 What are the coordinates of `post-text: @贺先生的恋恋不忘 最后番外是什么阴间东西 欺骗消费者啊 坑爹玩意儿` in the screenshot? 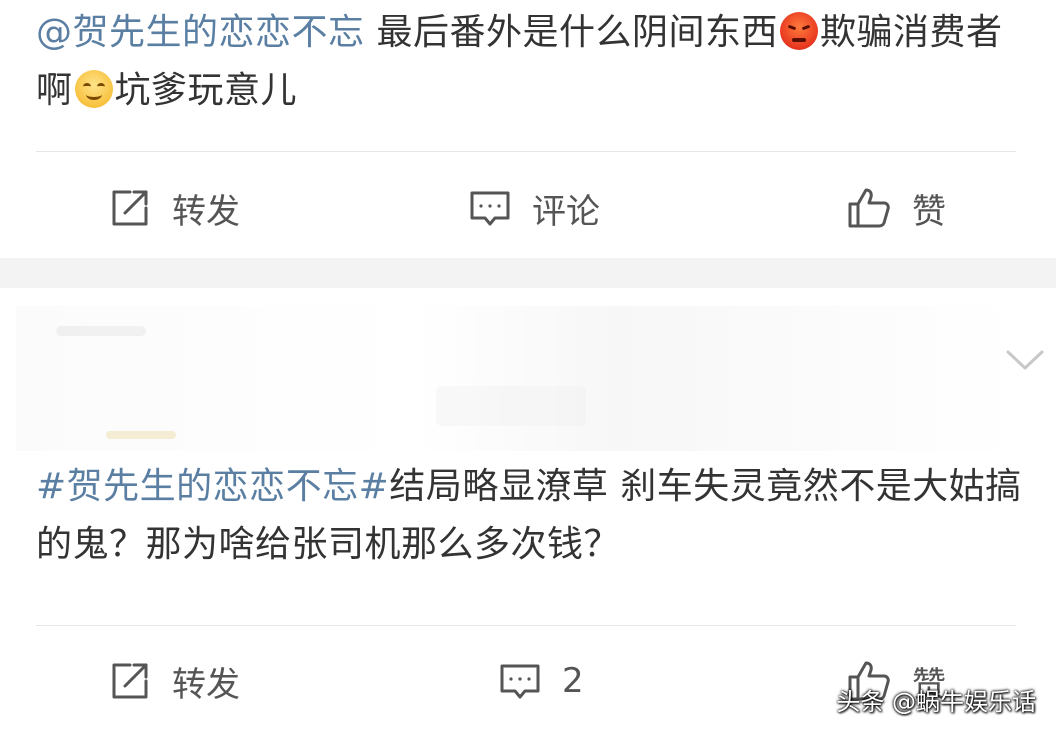 It's located at (531, 62).